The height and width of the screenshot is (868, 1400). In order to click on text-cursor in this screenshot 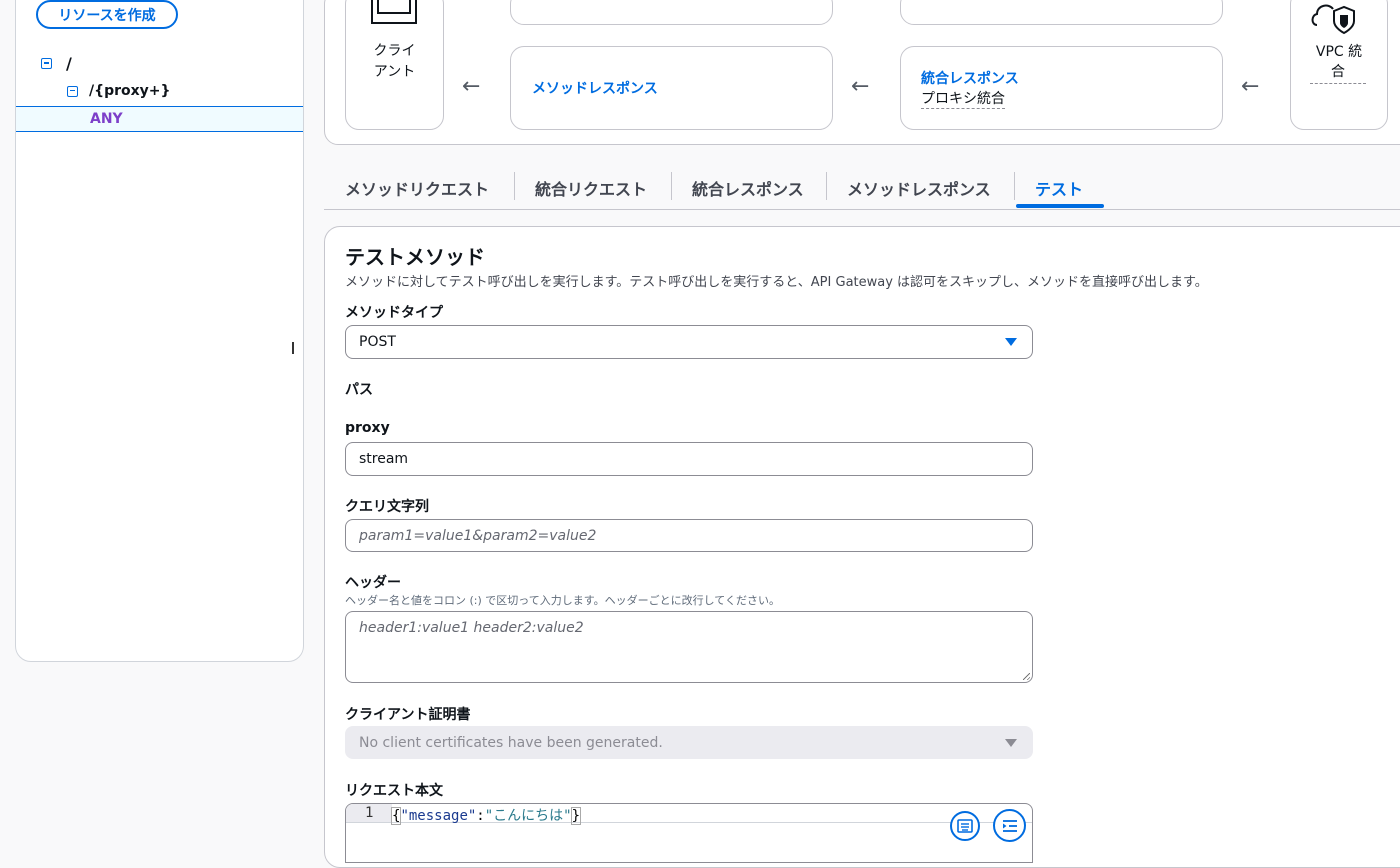, I will do `click(293, 348)`.